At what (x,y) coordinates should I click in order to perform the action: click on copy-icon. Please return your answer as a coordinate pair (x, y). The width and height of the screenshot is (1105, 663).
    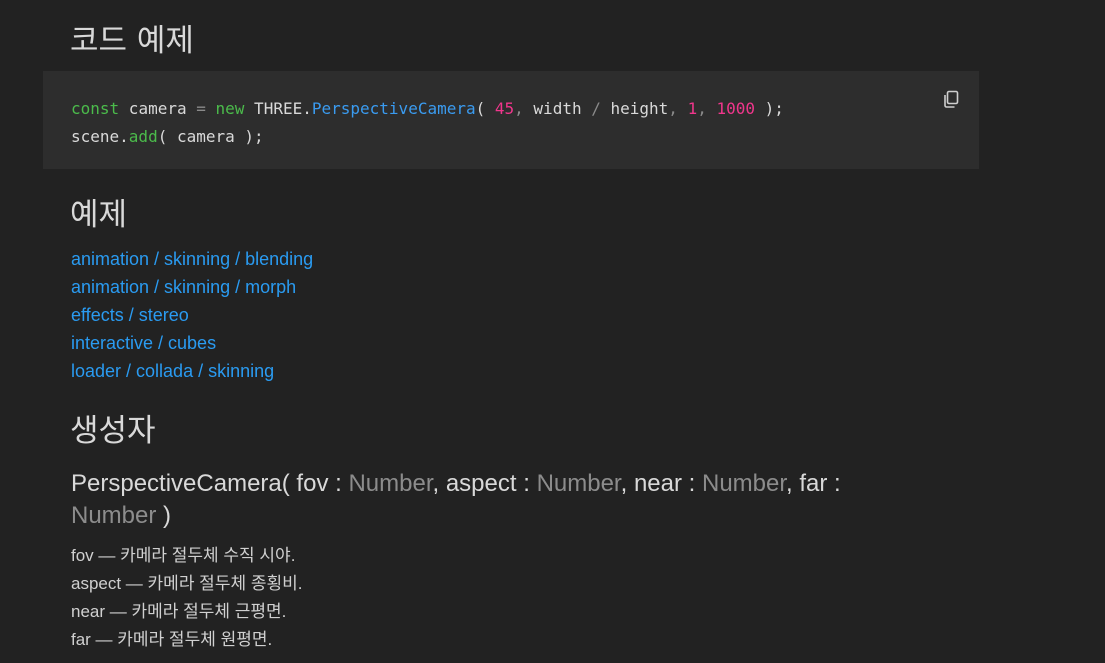
    Looking at the image, I should click on (951, 99).